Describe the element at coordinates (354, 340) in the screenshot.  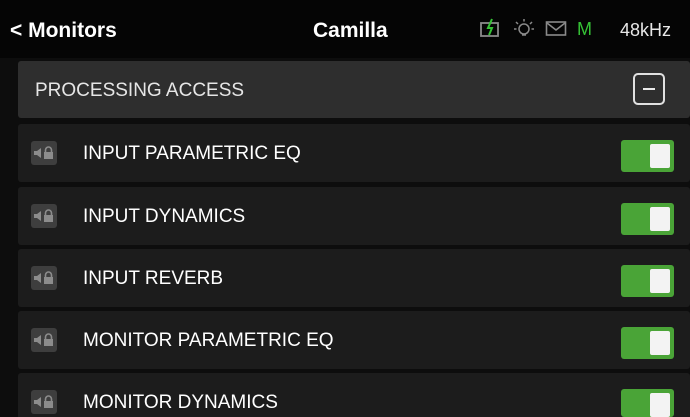
I see `list-item: MONITOR PARAMETRIC EQ` at that location.